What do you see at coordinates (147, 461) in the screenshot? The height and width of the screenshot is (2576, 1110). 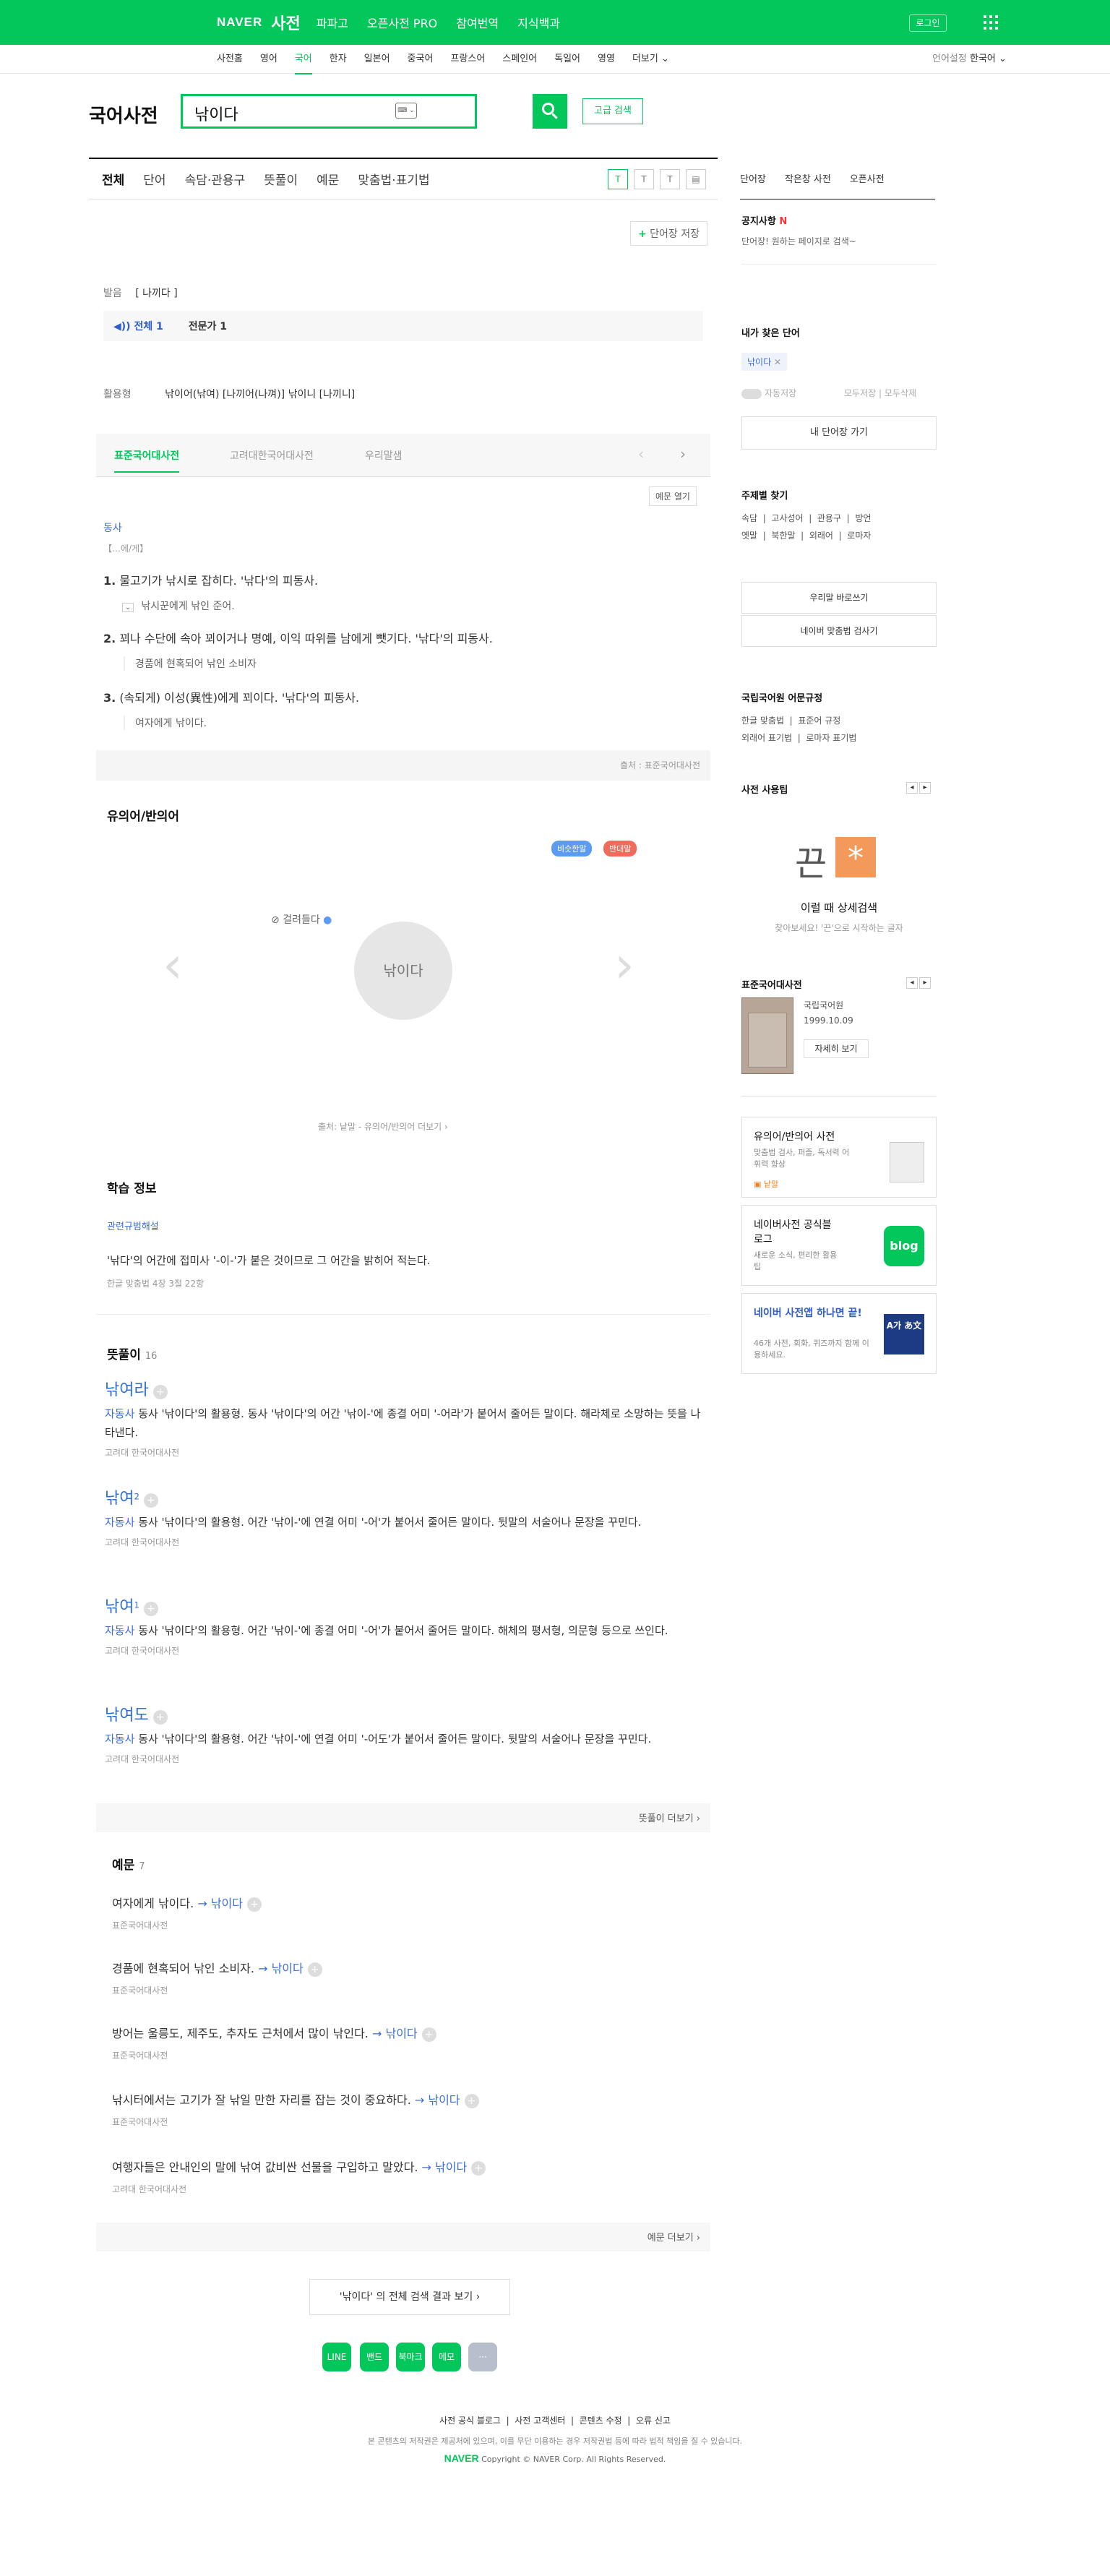 I see `tab-standard-dict: 표준국어대사전` at bounding box center [147, 461].